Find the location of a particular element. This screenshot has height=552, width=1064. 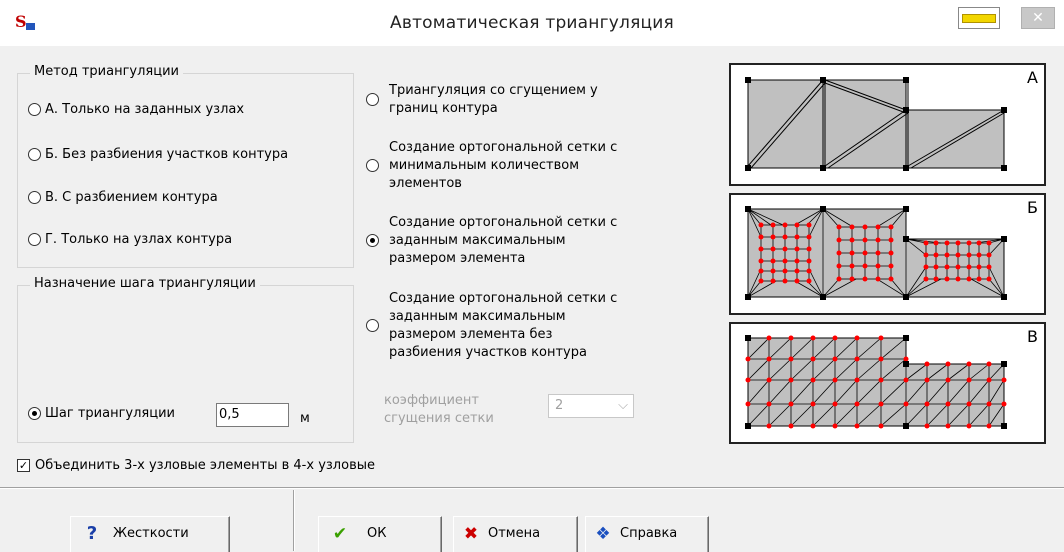

window-title: Автоматическая триангуляция is located at coordinates (532, 23).